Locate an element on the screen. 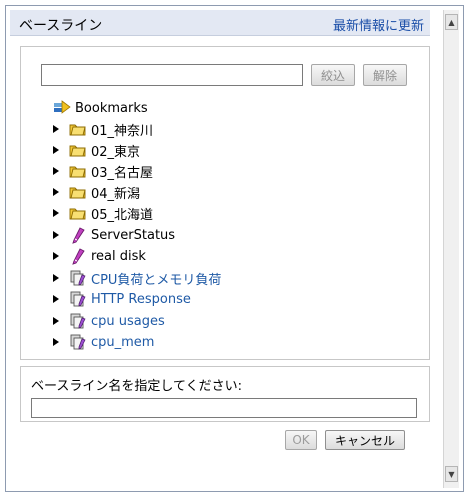 Image resolution: width=469 pixels, height=495 pixels. tree-item-label: cpu_mem is located at coordinates (123, 342).